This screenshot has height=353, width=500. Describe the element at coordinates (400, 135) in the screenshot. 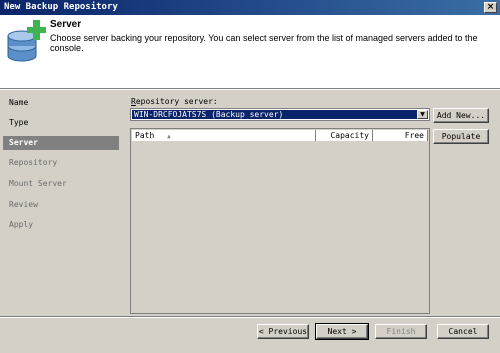

I see `column-free: Free` at that location.